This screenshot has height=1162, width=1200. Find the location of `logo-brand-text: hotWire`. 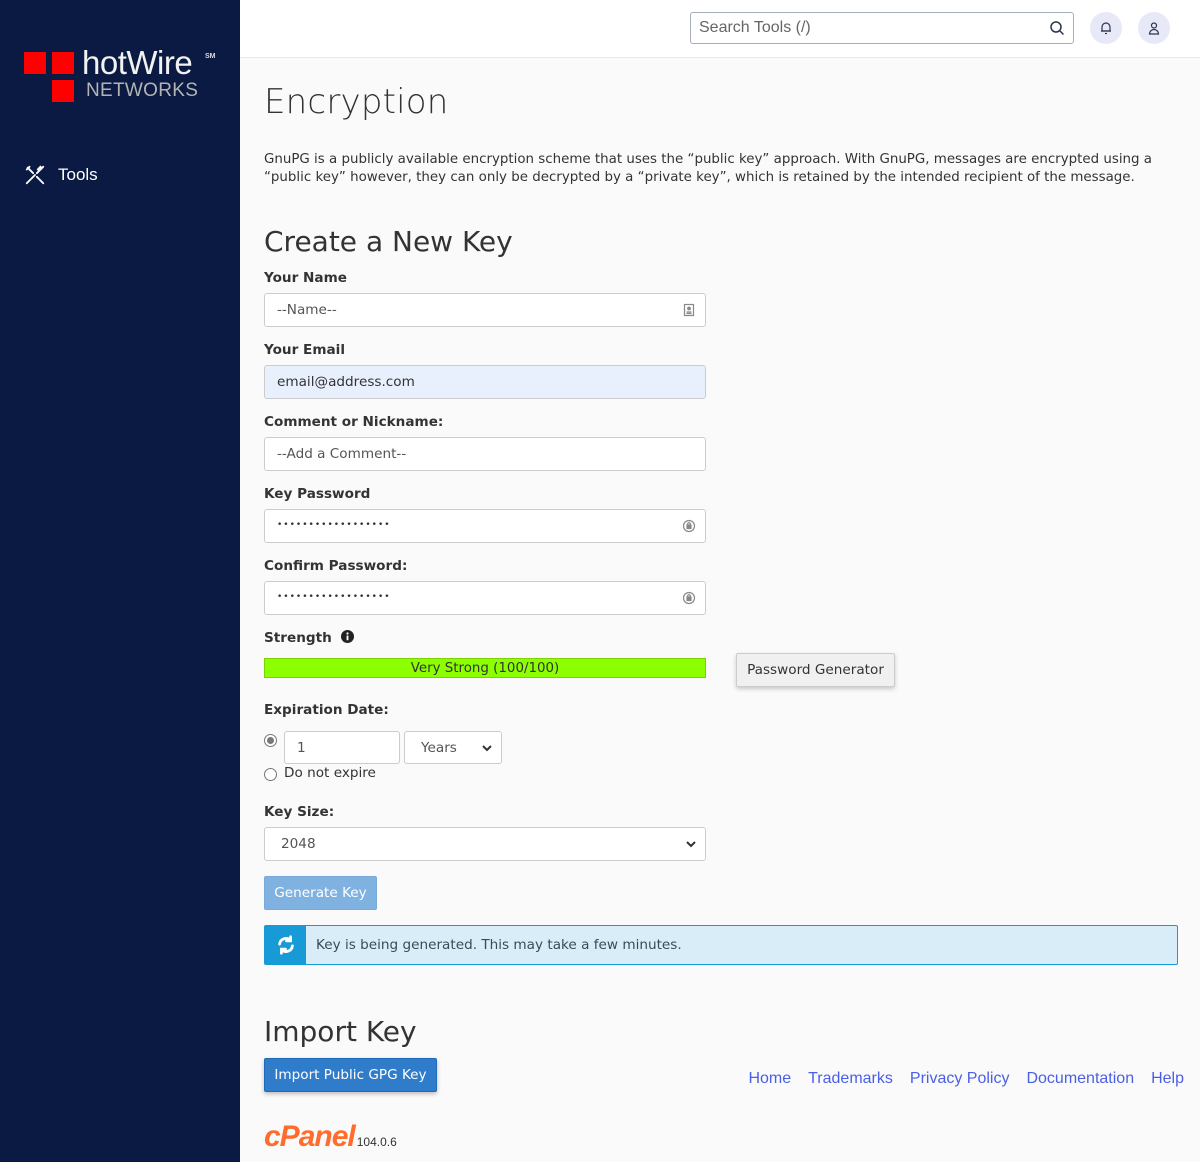

logo-brand-text: hotWire is located at coordinates (137, 62).